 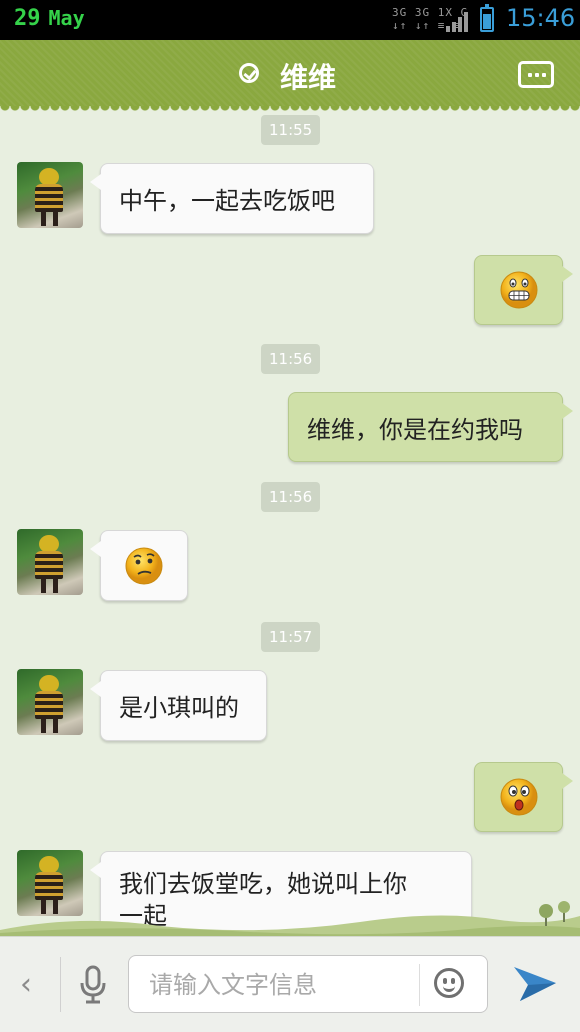 I want to click on message-text: 维维，你是在约我吗, so click(x=415, y=429).